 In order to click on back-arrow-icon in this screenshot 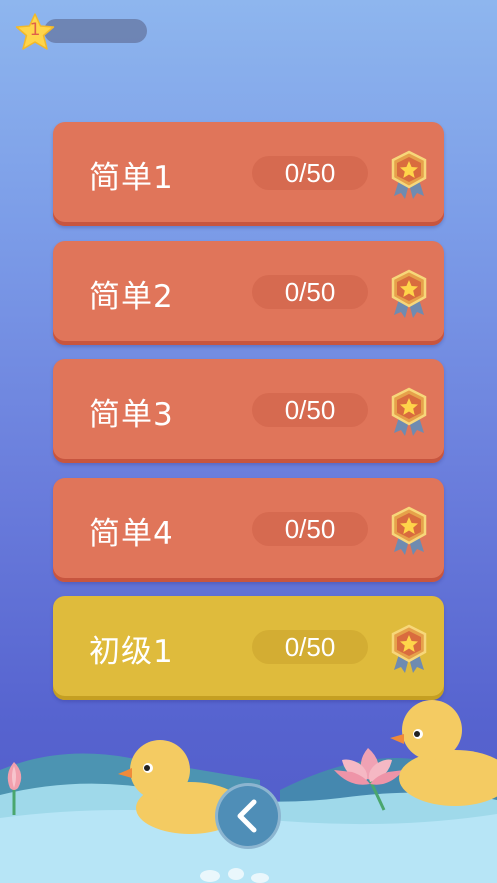, I will do `click(247, 816)`.